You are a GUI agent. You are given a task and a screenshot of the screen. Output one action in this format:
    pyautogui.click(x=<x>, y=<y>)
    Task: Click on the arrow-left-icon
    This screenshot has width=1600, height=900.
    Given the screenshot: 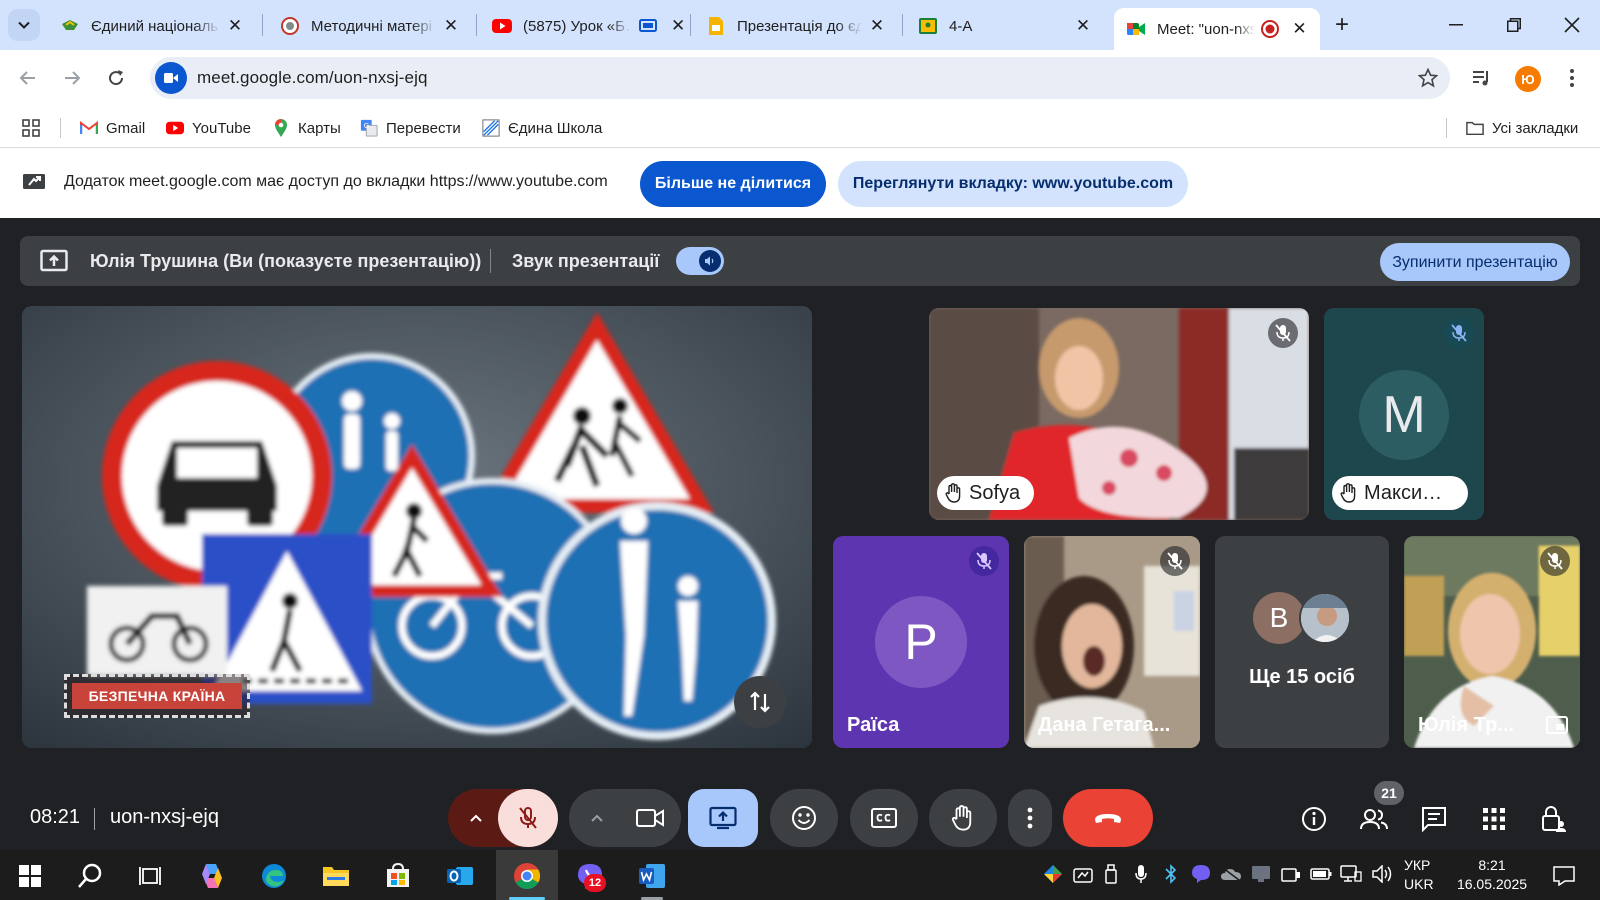 What is the action you would take?
    pyautogui.click(x=27, y=78)
    